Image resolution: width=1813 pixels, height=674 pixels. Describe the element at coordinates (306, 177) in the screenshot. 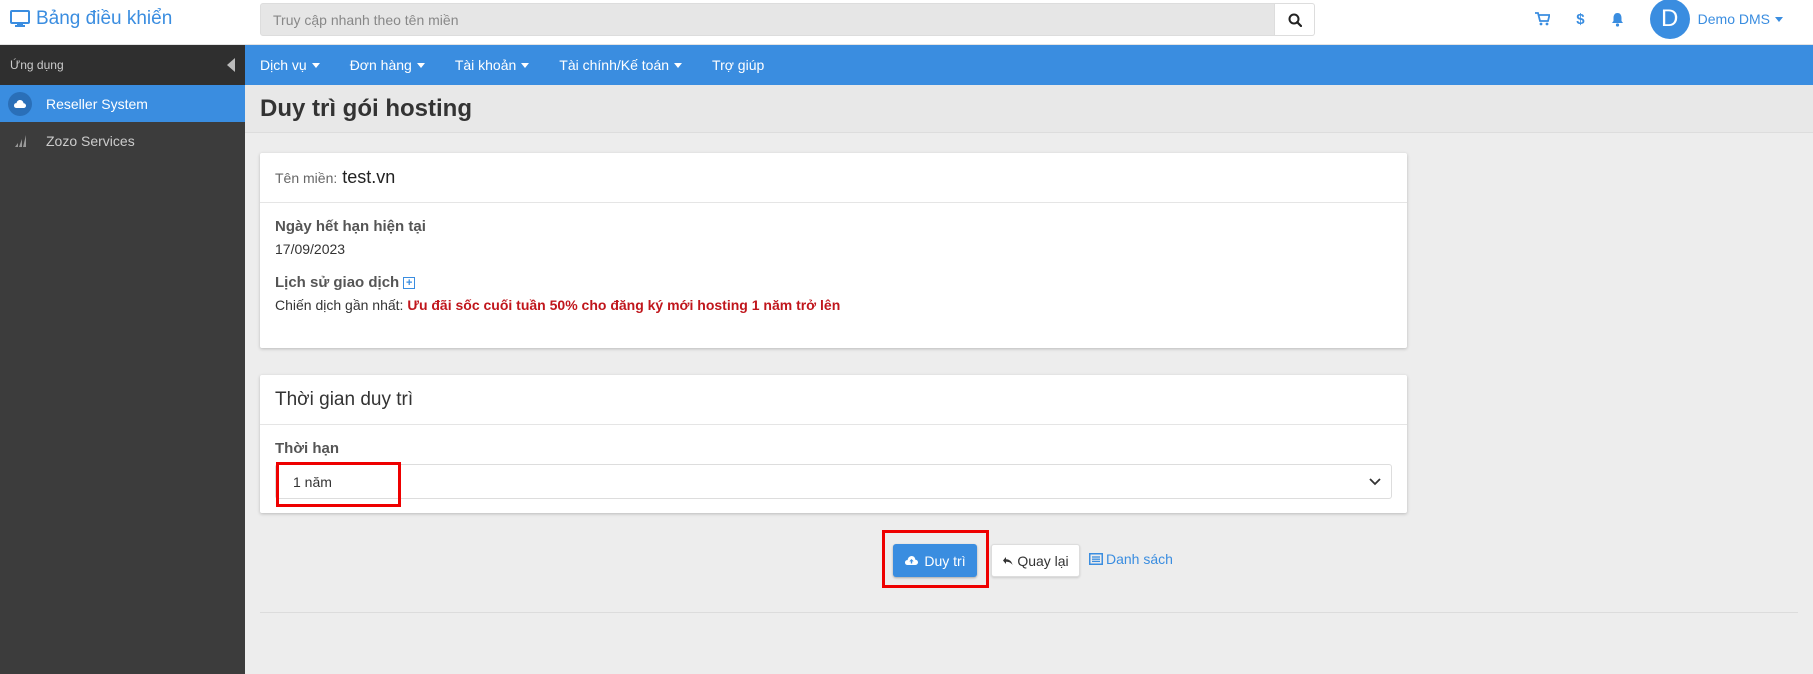

I see `domain-label: Tên miền:` at that location.